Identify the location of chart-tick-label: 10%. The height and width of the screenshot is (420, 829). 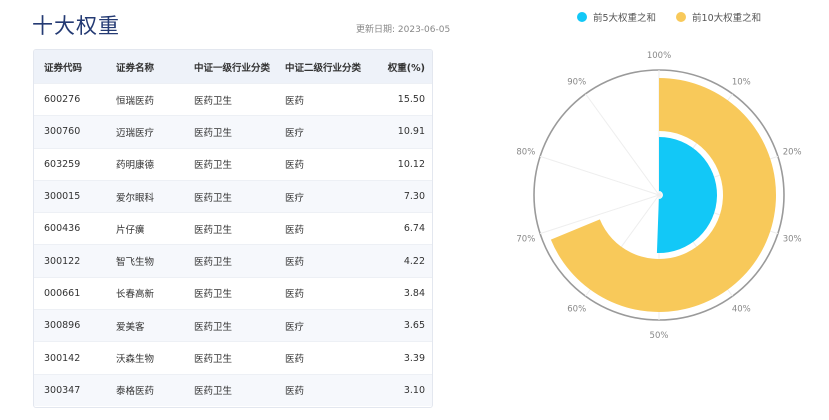
(741, 83).